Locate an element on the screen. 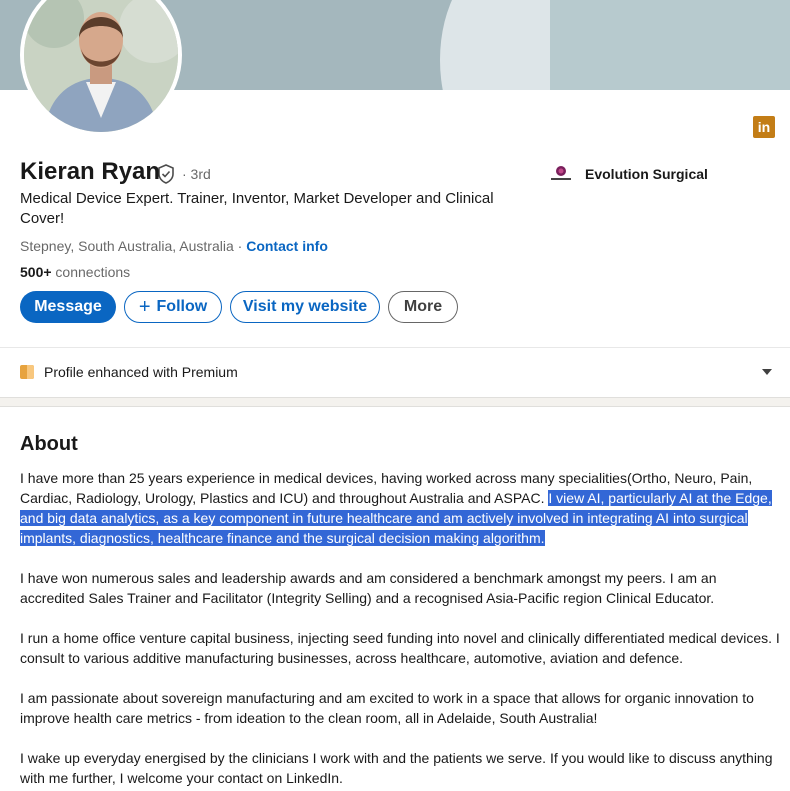 The image size is (790, 791). profile-name: Kieran Ryan is located at coordinates (90, 171).